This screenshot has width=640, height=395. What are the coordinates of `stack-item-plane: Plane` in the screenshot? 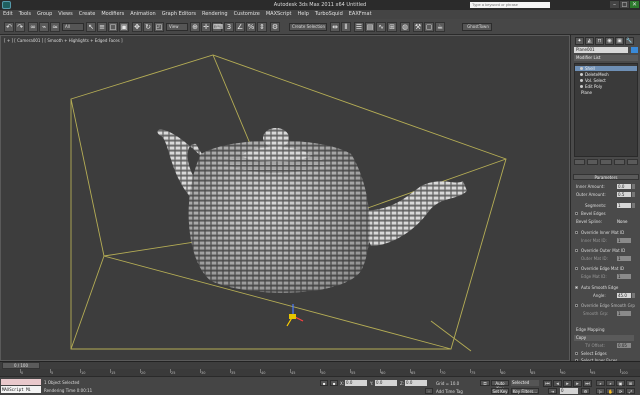 It's located at (586, 92).